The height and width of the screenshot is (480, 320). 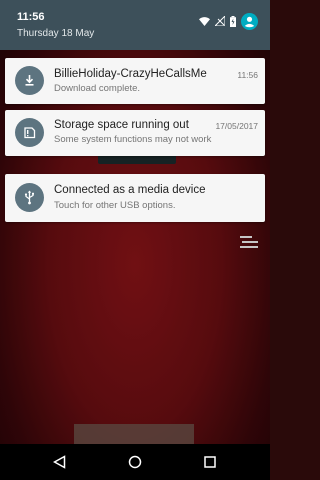 I want to click on clock: 11:56, so click(x=31, y=17).